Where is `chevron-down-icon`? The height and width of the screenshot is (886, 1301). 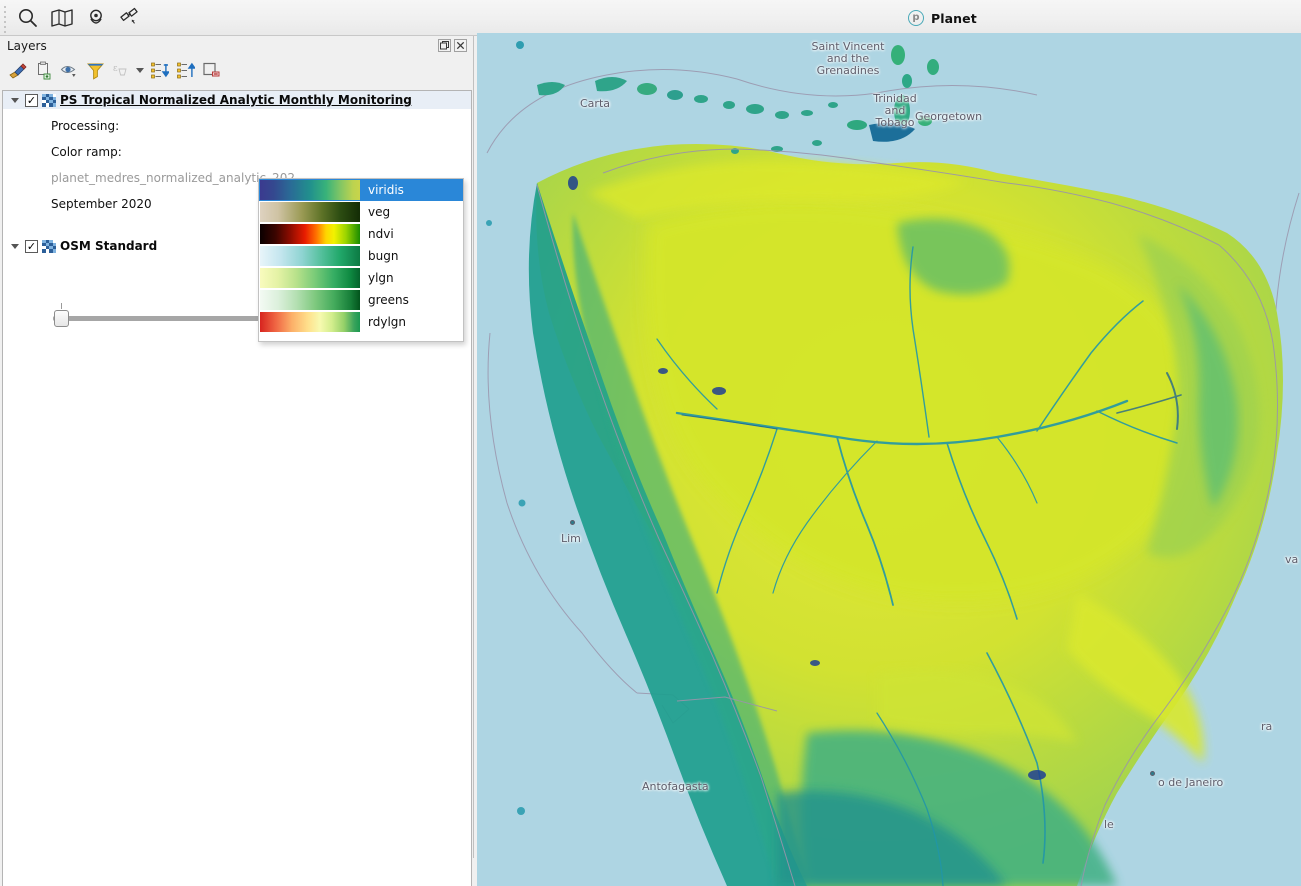
chevron-down-icon is located at coordinates (140, 70).